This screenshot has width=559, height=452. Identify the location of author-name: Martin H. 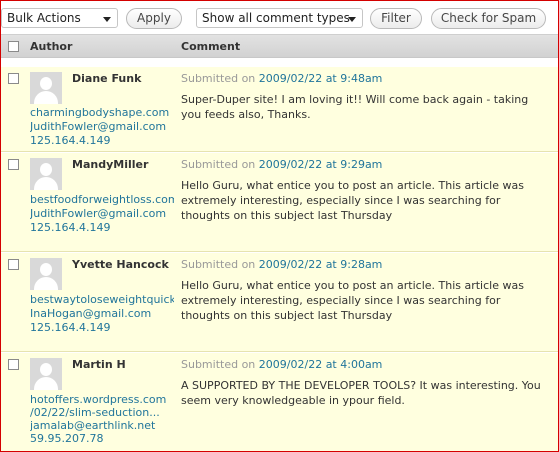
(99, 364).